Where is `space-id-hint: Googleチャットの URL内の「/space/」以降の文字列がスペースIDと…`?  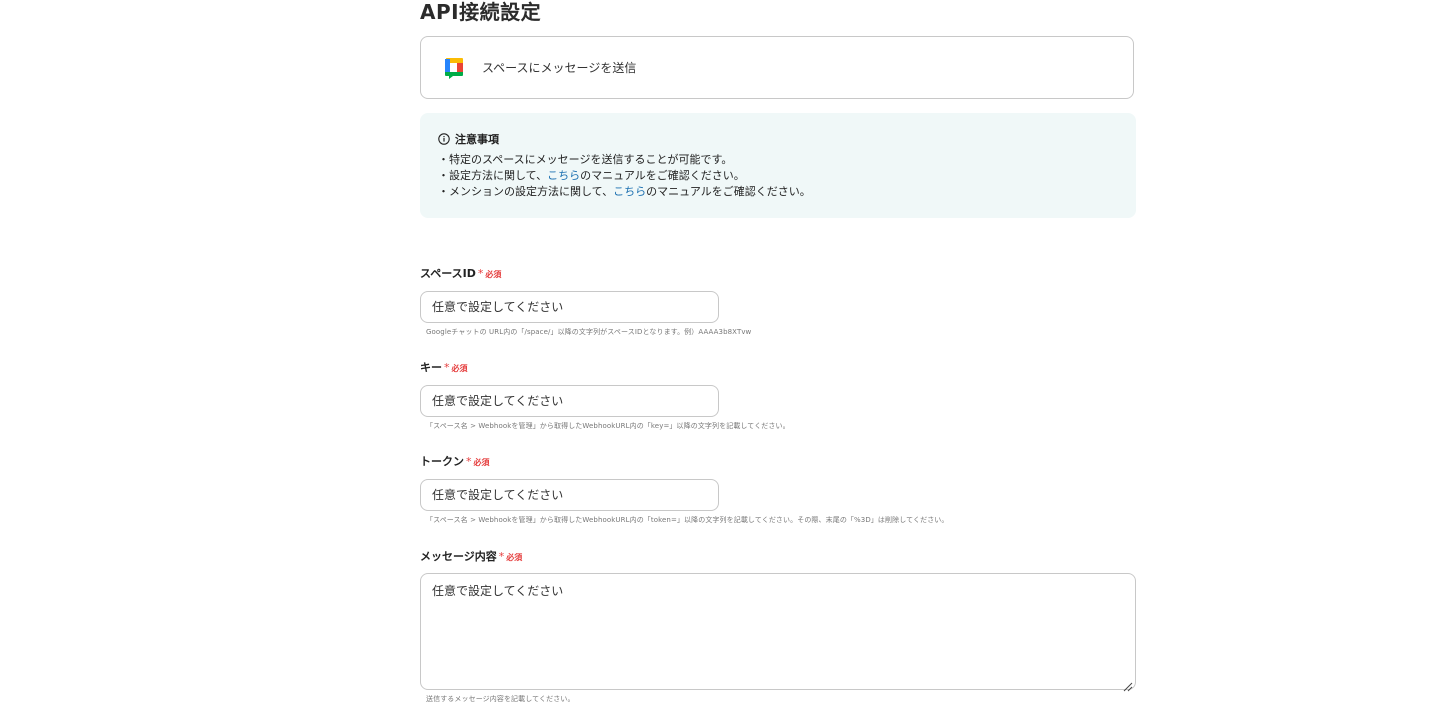 space-id-hint: Googleチャットの URL内の「/space/」以降の文字列がスペースIDと… is located at coordinates (589, 332).